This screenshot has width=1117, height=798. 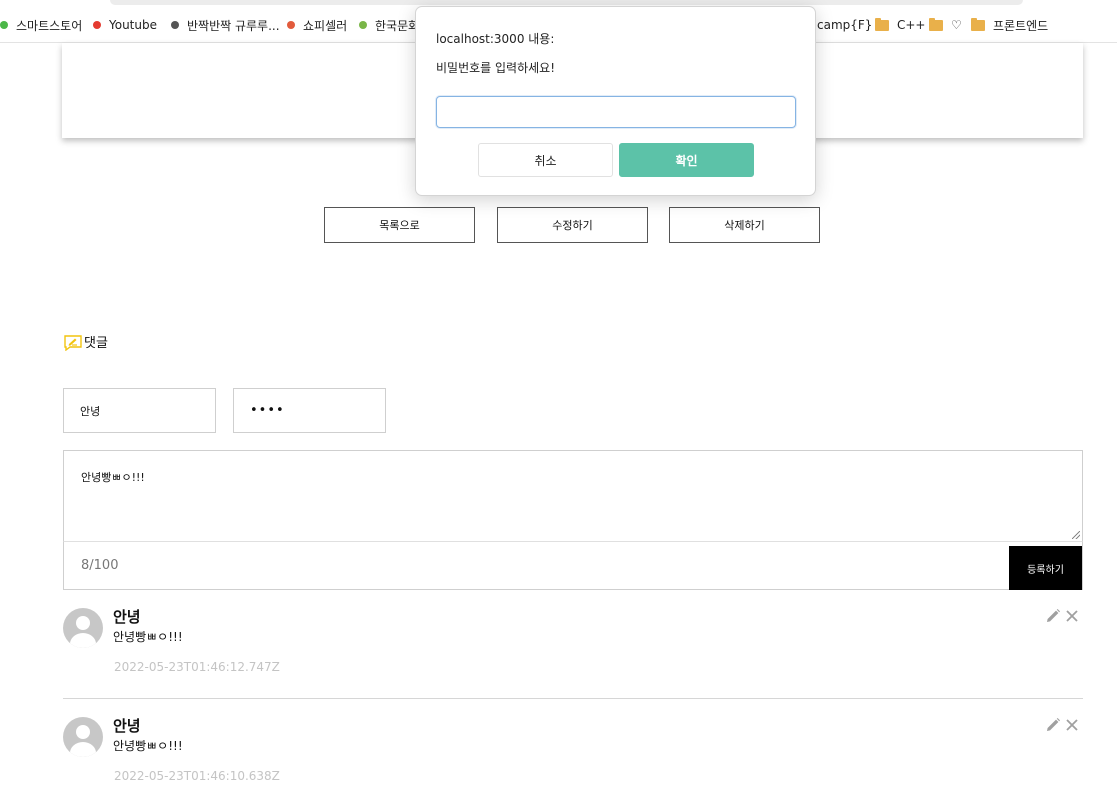 What do you see at coordinates (495, 39) in the screenshot?
I see `dialog-title: localhost:3000 내용:` at bounding box center [495, 39].